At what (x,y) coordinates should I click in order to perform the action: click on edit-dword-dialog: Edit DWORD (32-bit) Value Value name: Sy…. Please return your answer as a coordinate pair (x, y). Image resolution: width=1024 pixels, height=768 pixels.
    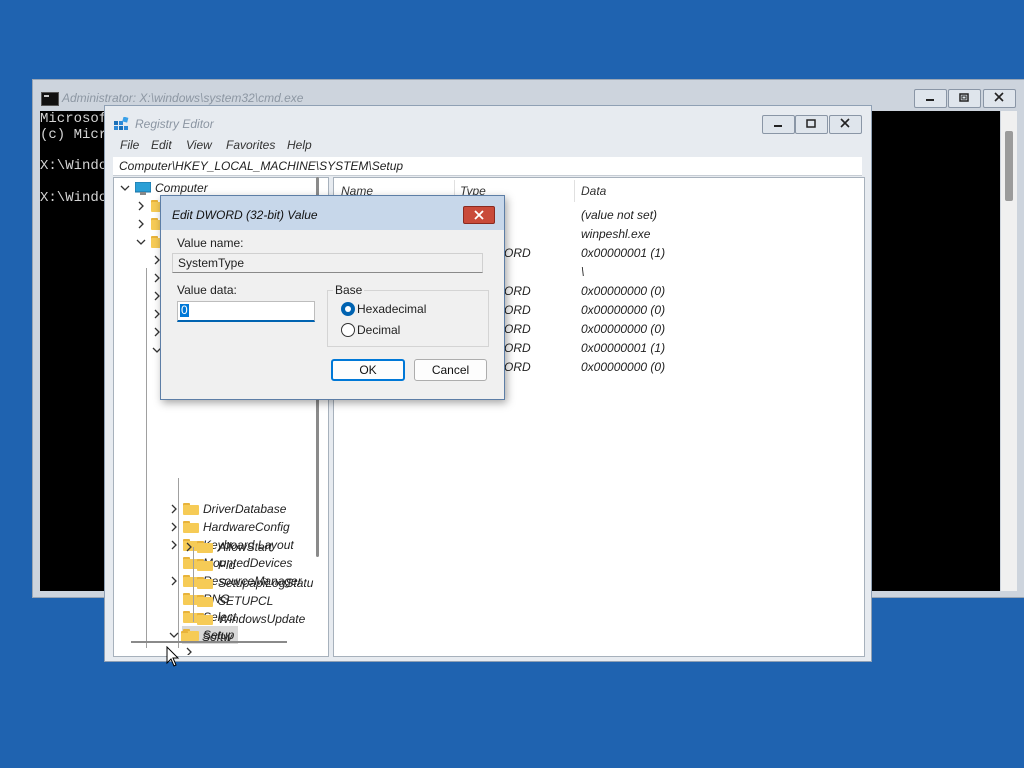
    Looking at the image, I should click on (332, 297).